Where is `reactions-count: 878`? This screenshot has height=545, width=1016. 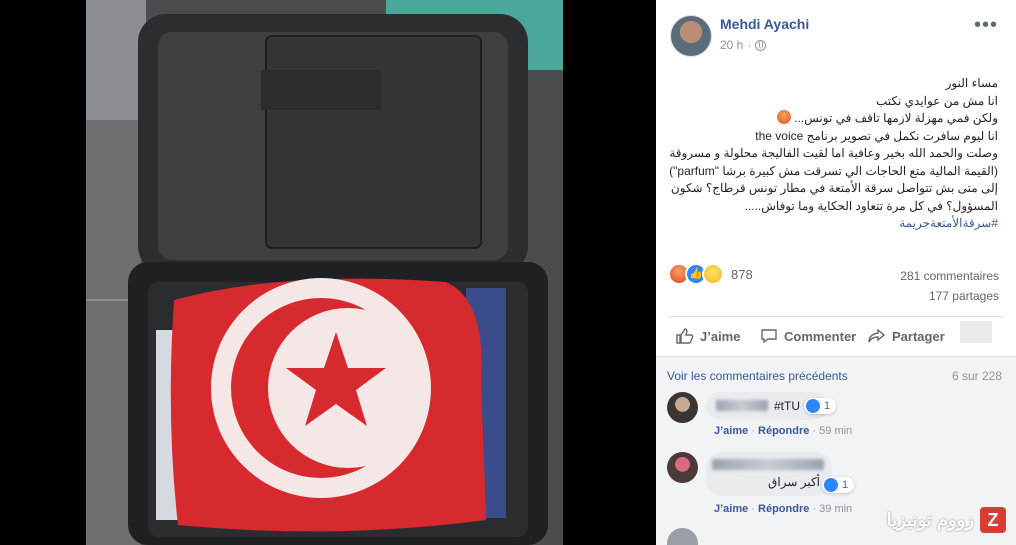 reactions-count: 878 is located at coordinates (742, 274).